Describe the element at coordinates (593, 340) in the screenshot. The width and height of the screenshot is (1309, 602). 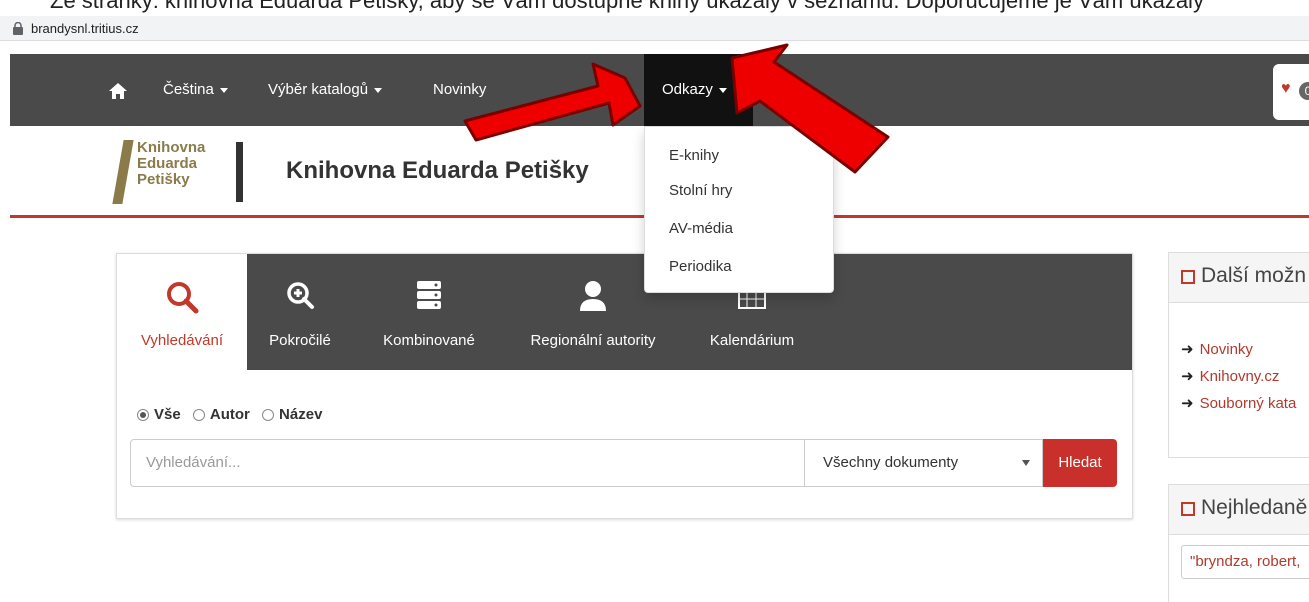
I see `tab-label: Regionální autority` at that location.